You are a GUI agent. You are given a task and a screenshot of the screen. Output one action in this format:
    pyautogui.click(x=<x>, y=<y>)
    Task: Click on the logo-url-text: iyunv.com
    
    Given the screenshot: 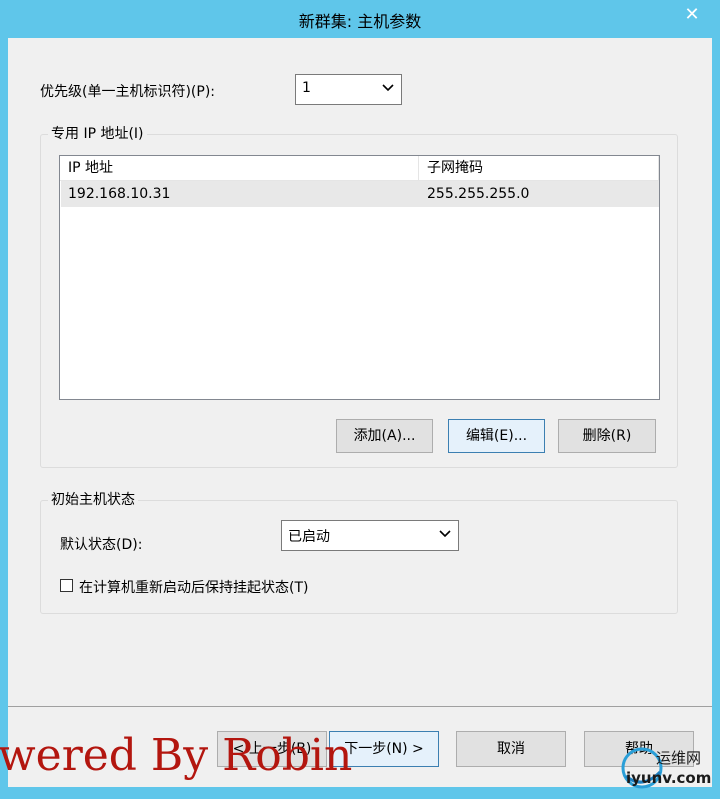 What is the action you would take?
    pyautogui.click(x=669, y=778)
    